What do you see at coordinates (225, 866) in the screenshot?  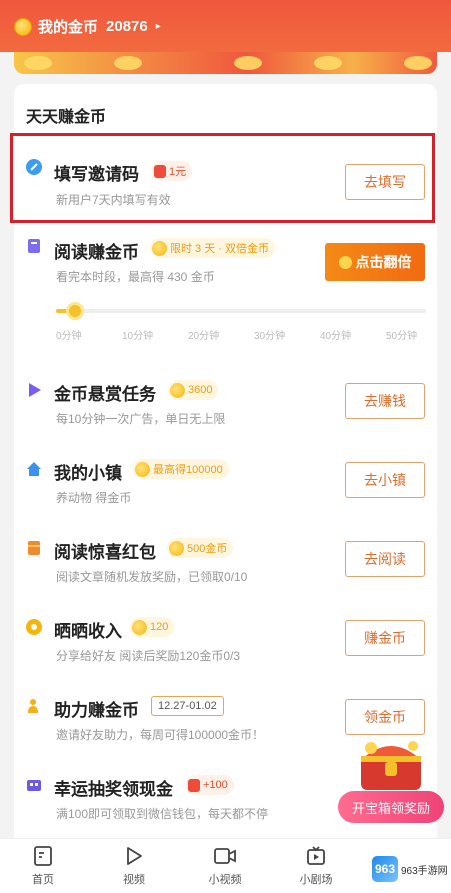 I see `tab-short-video: 小视频` at bounding box center [225, 866].